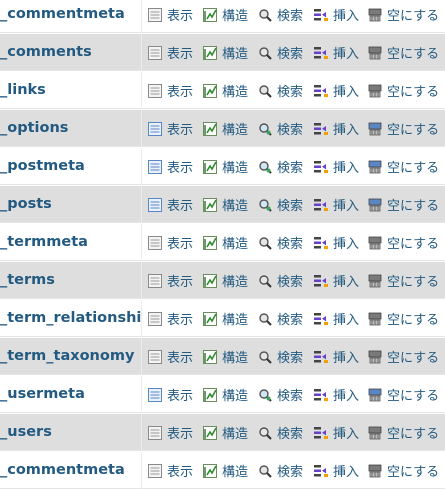  What do you see at coordinates (71, 90) in the screenshot?
I see `table-name-link: _links` at bounding box center [71, 90].